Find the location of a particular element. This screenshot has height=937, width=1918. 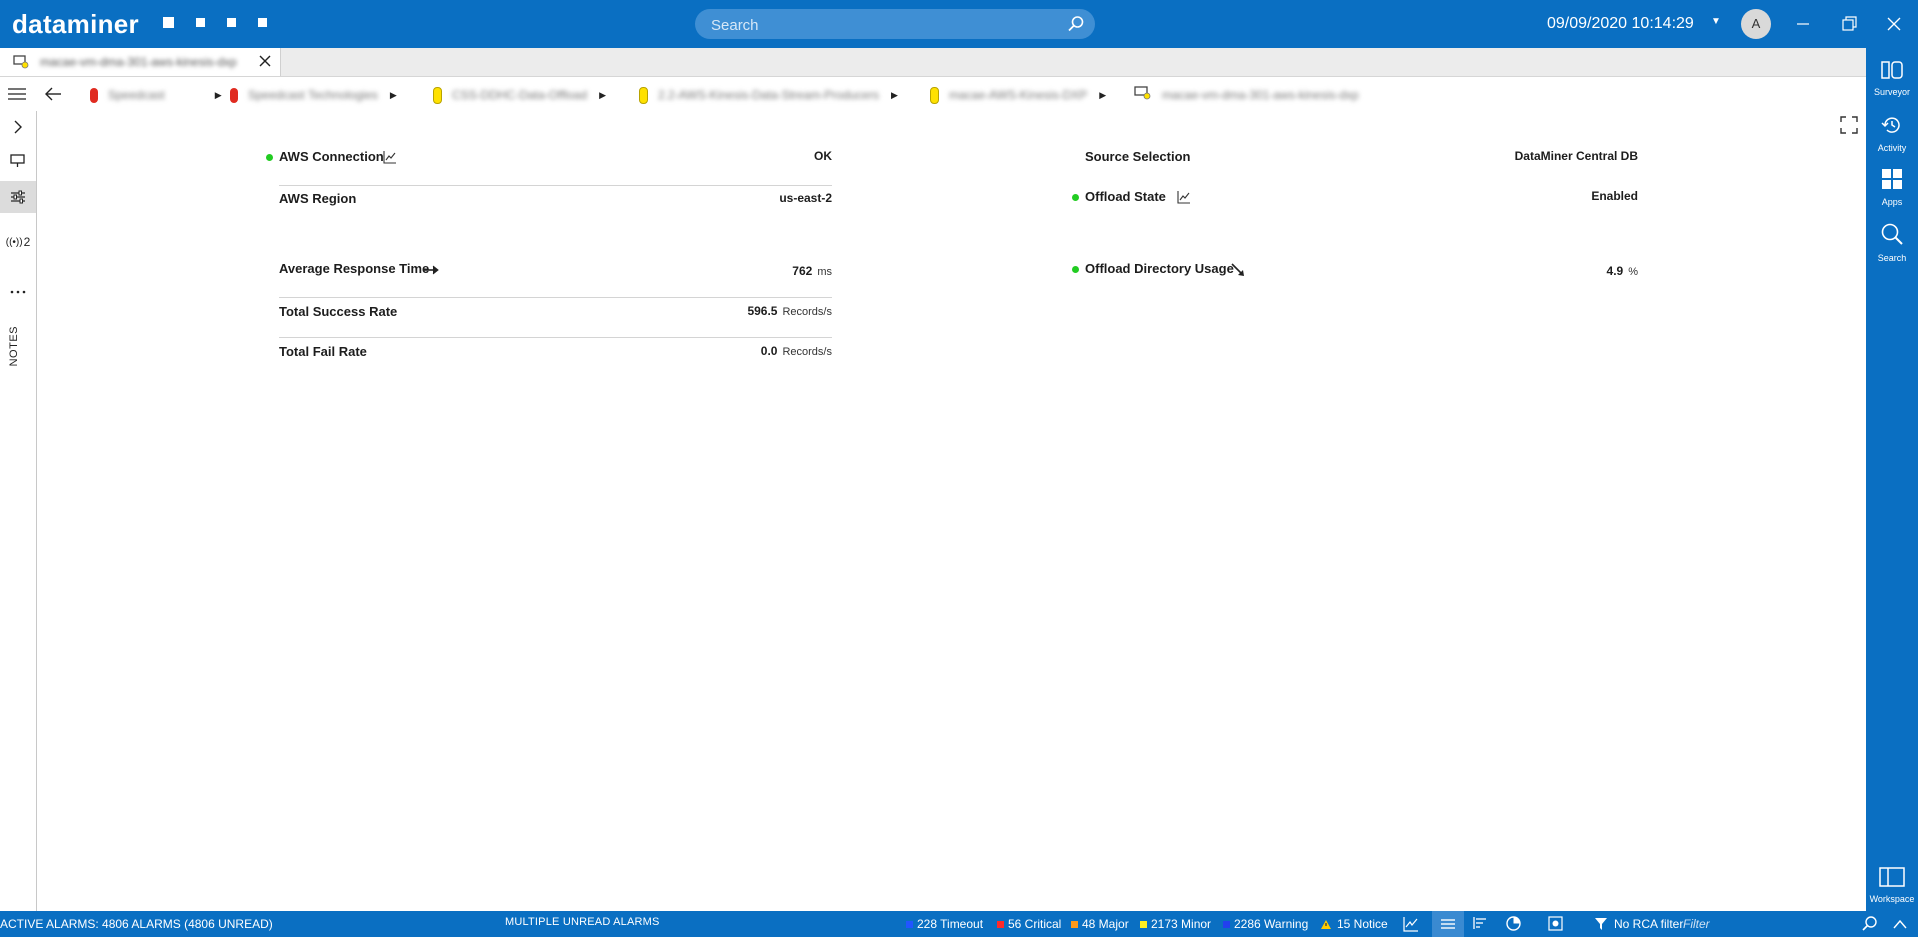

minor-square-icon is located at coordinates (1143, 924).